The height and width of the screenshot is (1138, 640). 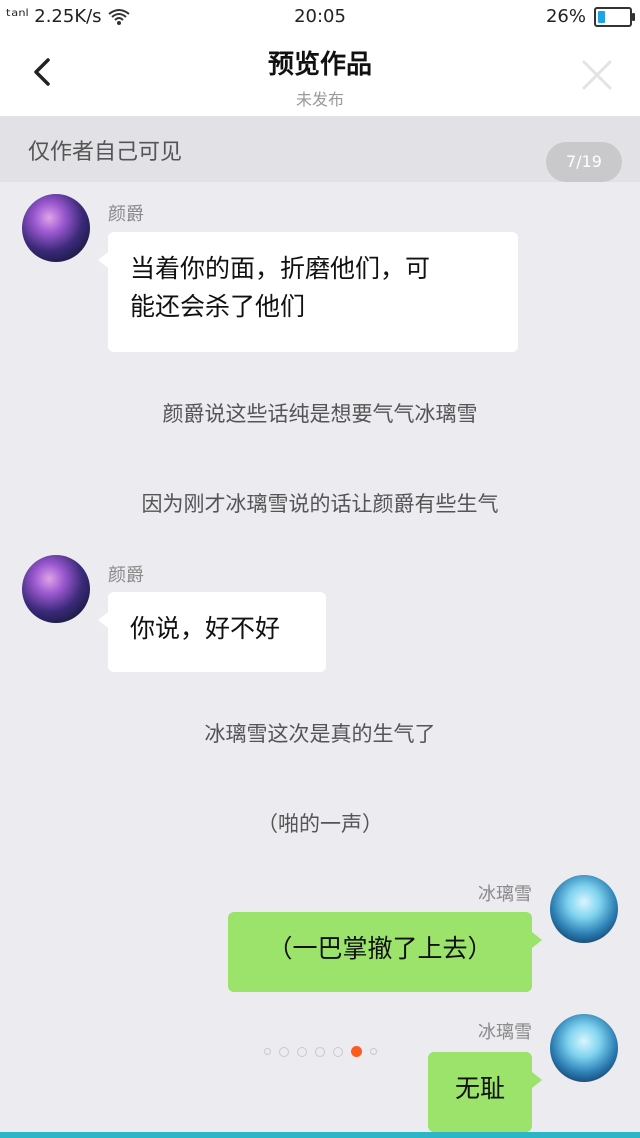 I want to click on page-counter-badge: 7/19, so click(x=584, y=162).